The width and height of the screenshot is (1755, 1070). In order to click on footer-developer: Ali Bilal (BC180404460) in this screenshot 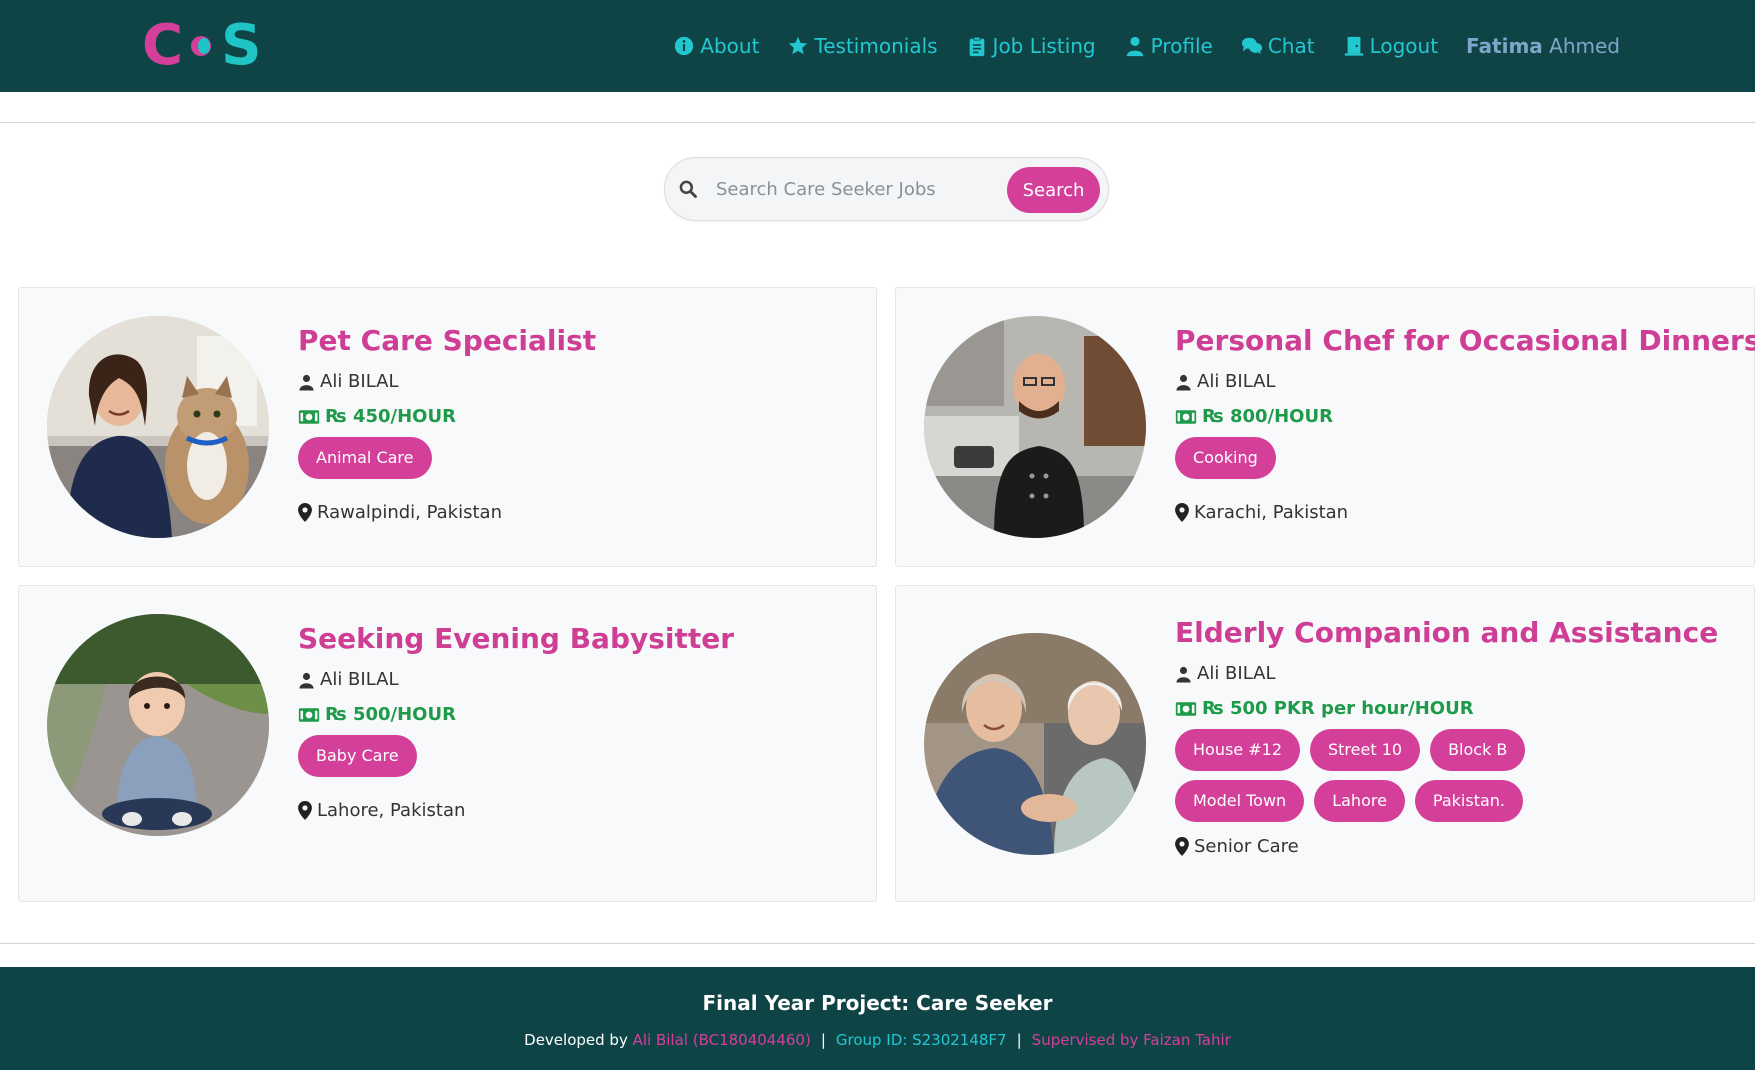, I will do `click(721, 1040)`.